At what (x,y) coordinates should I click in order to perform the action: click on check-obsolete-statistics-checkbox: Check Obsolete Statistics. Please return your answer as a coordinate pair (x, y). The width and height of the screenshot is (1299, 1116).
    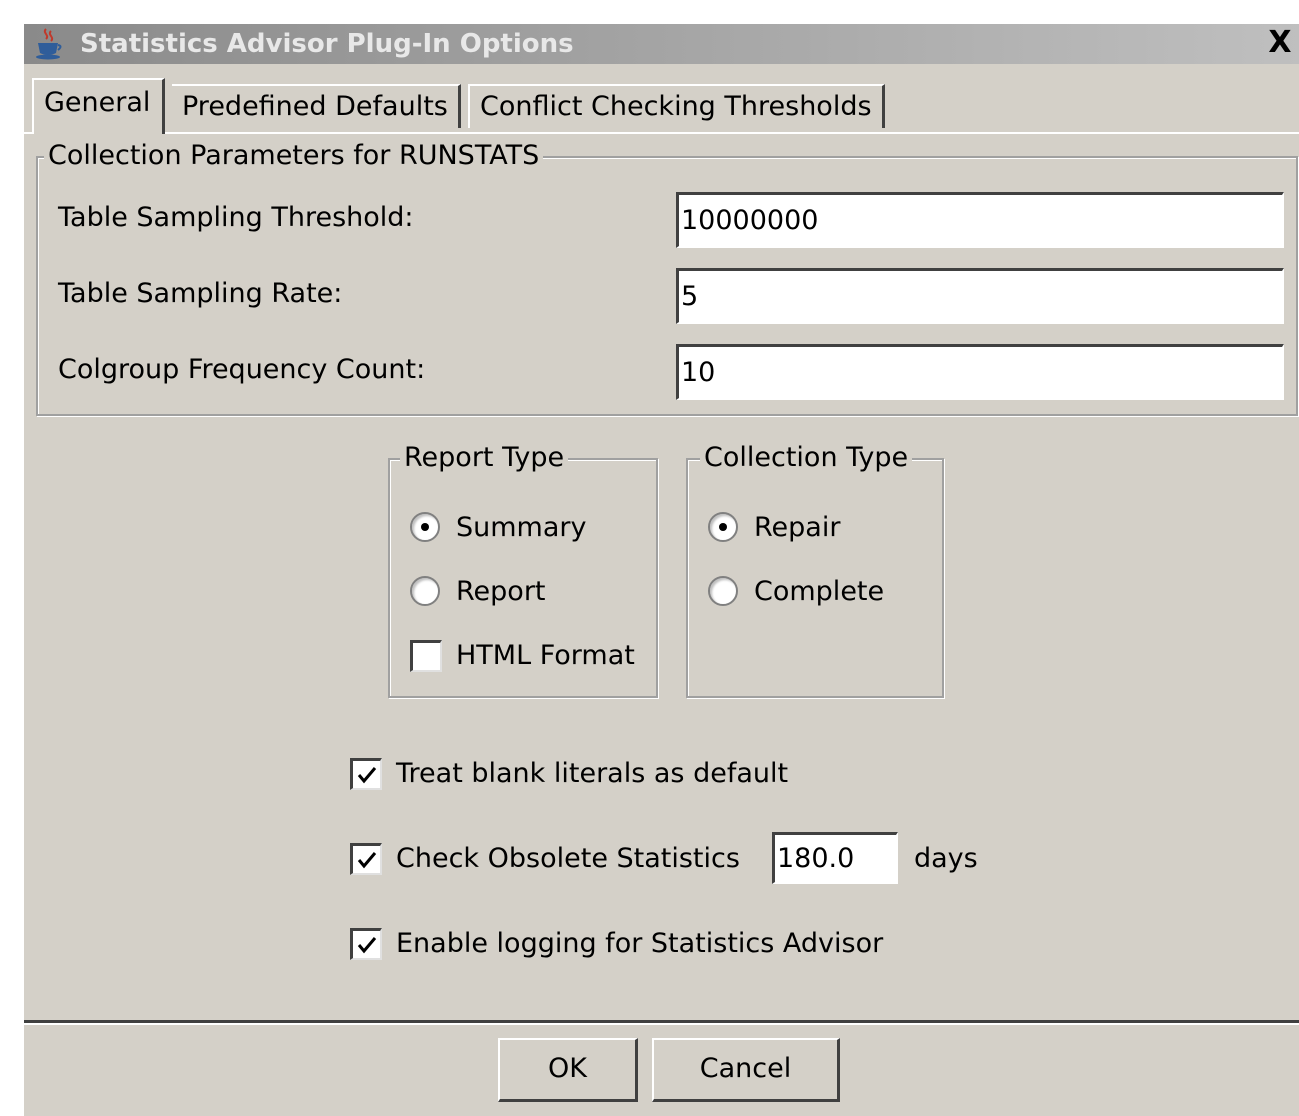
    Looking at the image, I should click on (550, 859).